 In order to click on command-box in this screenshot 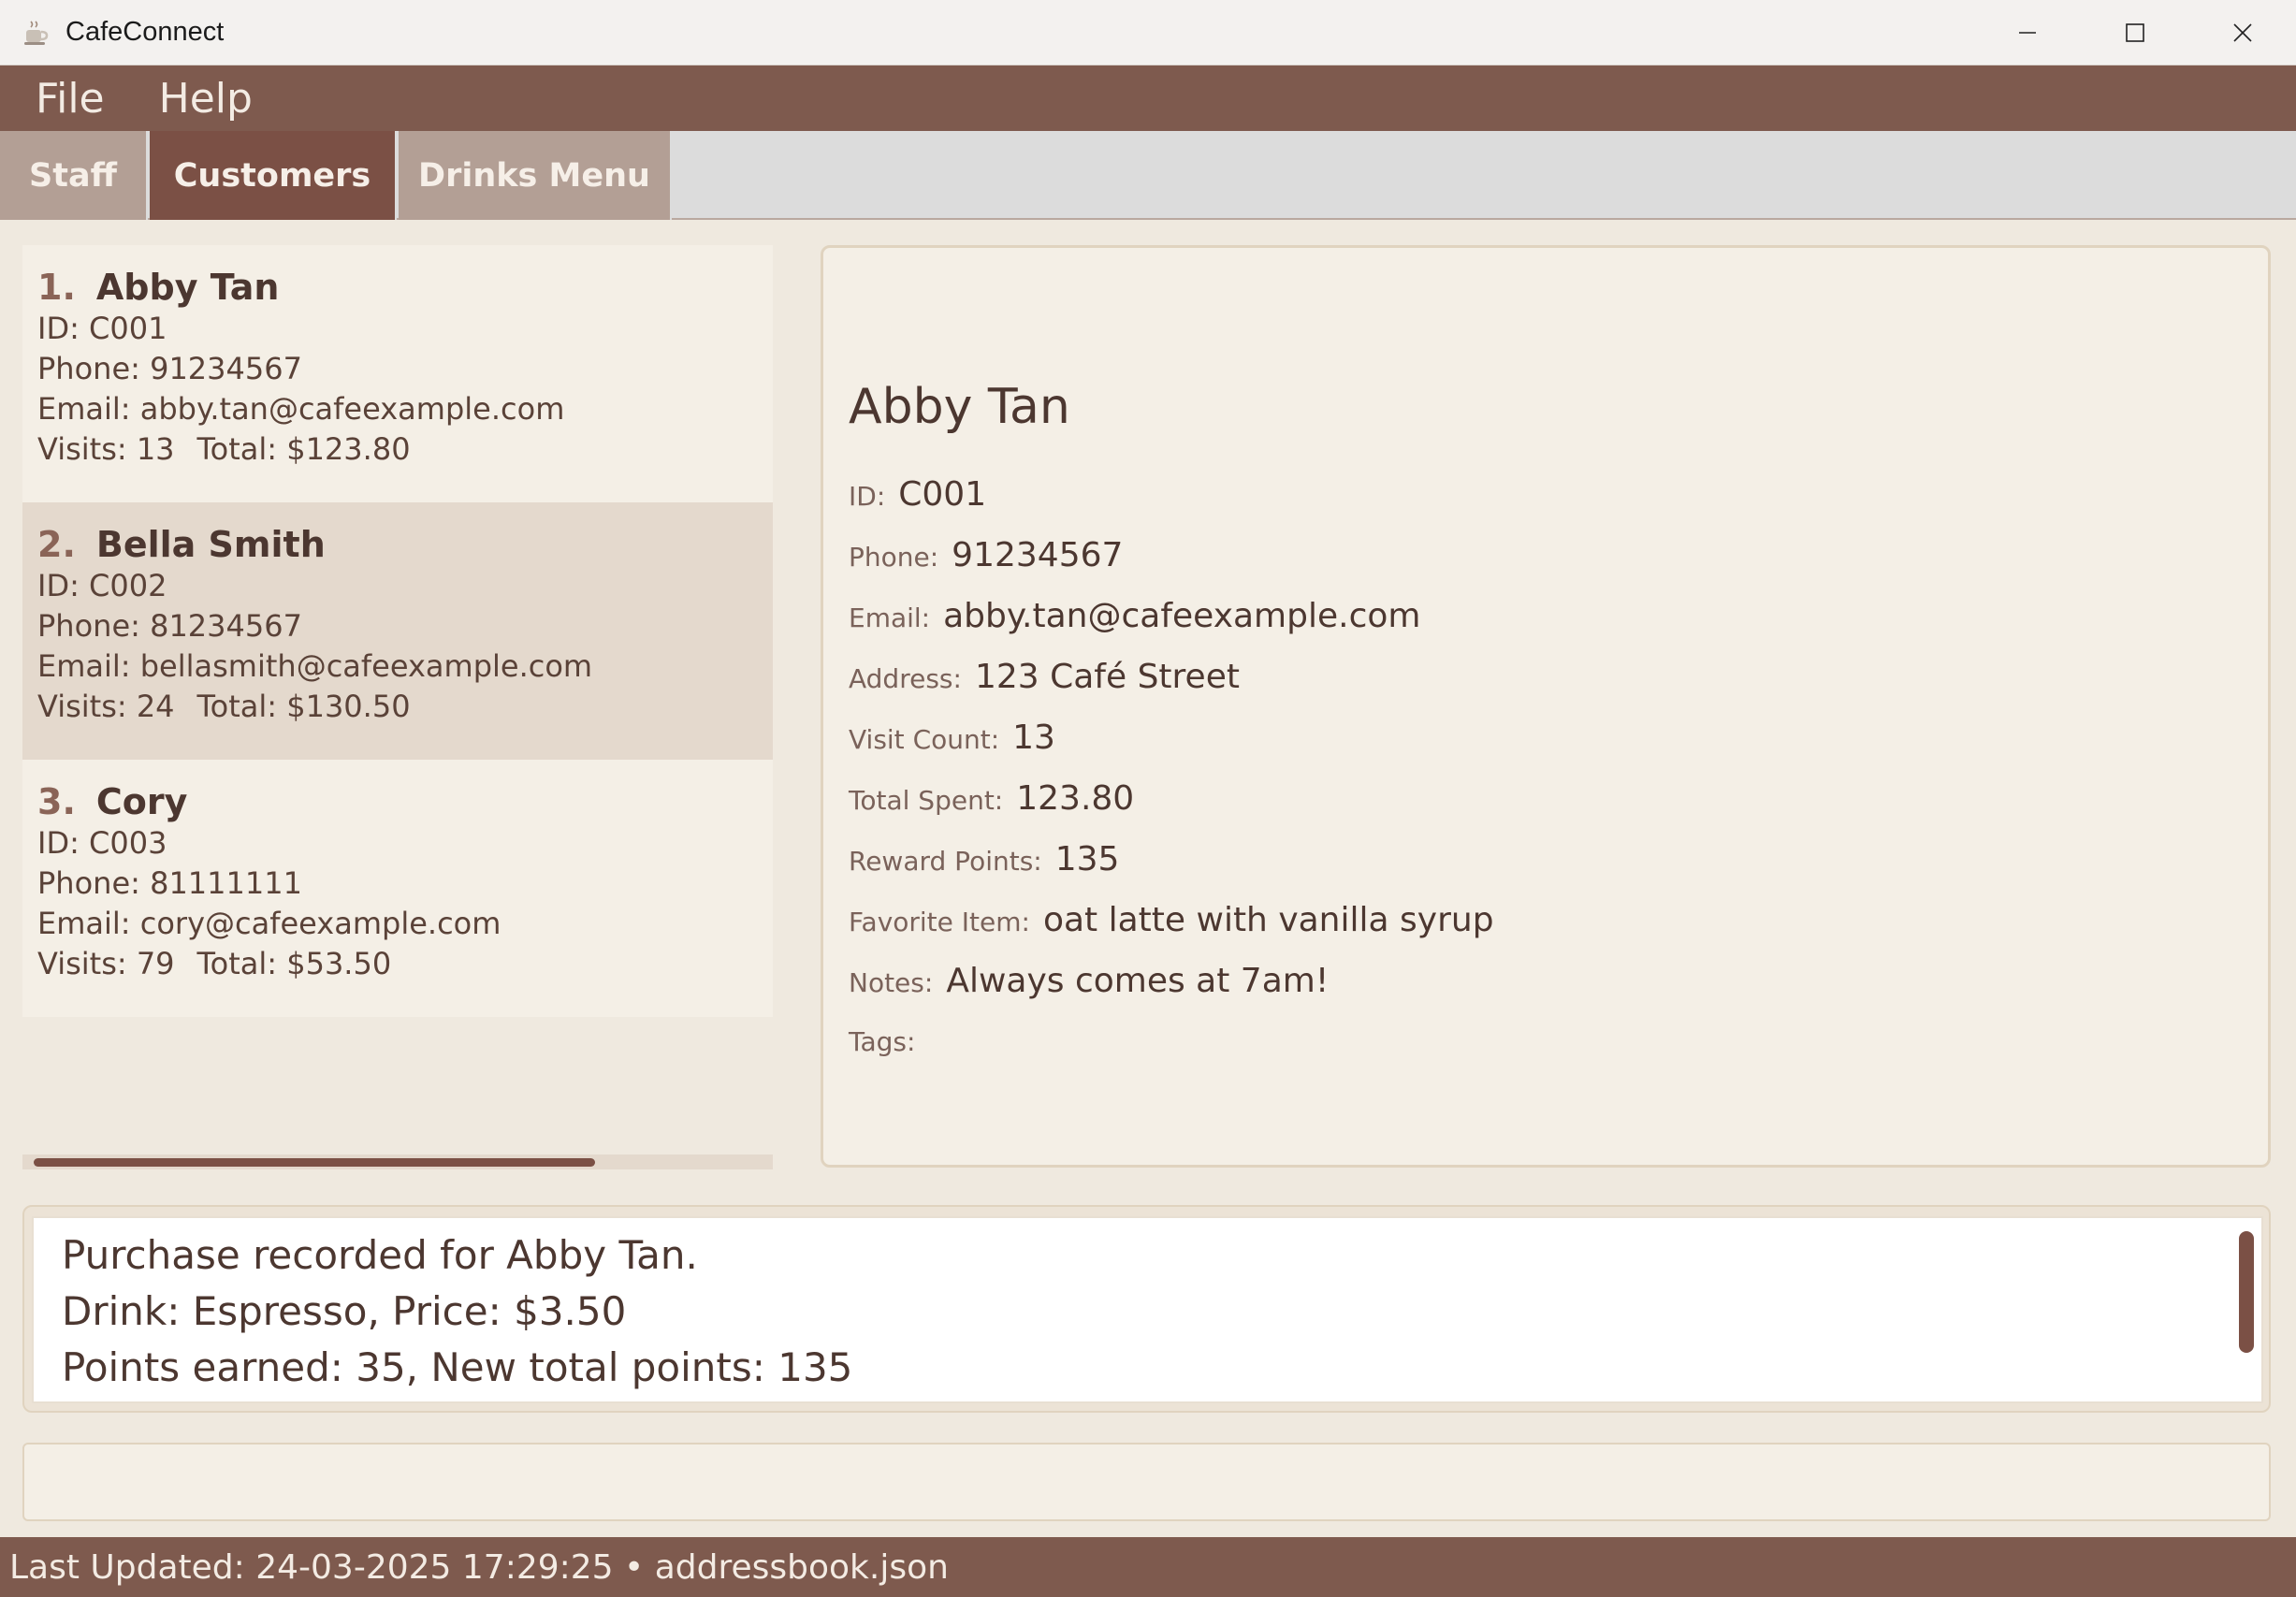, I will do `click(1146, 1482)`.